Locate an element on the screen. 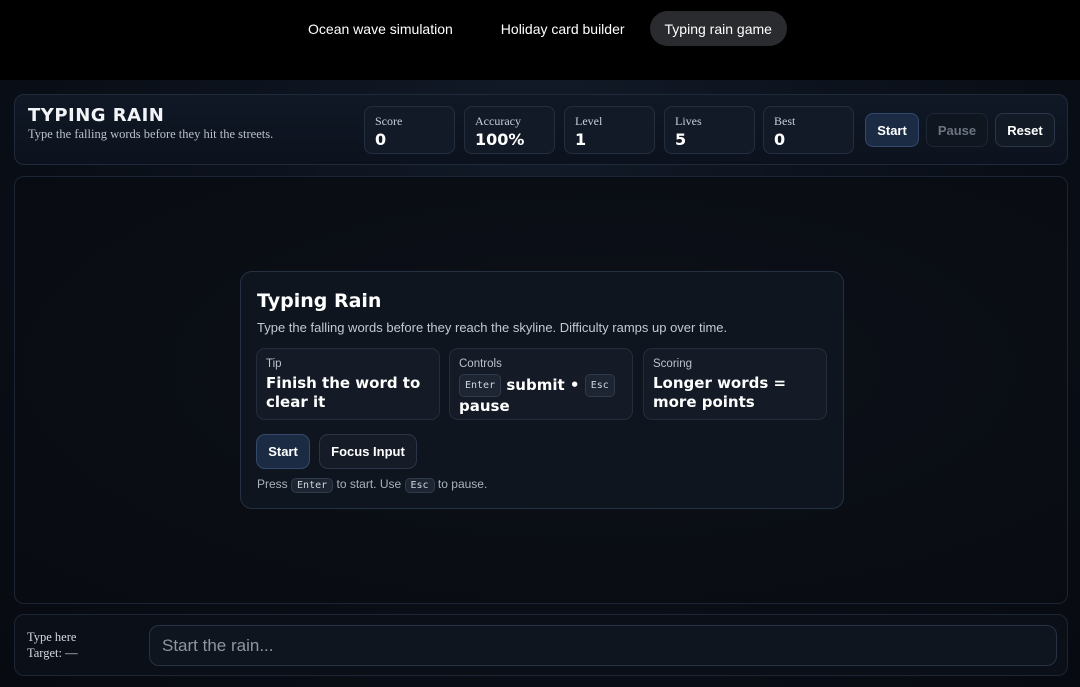  accuracy-label: Accuracy is located at coordinates (498, 121).